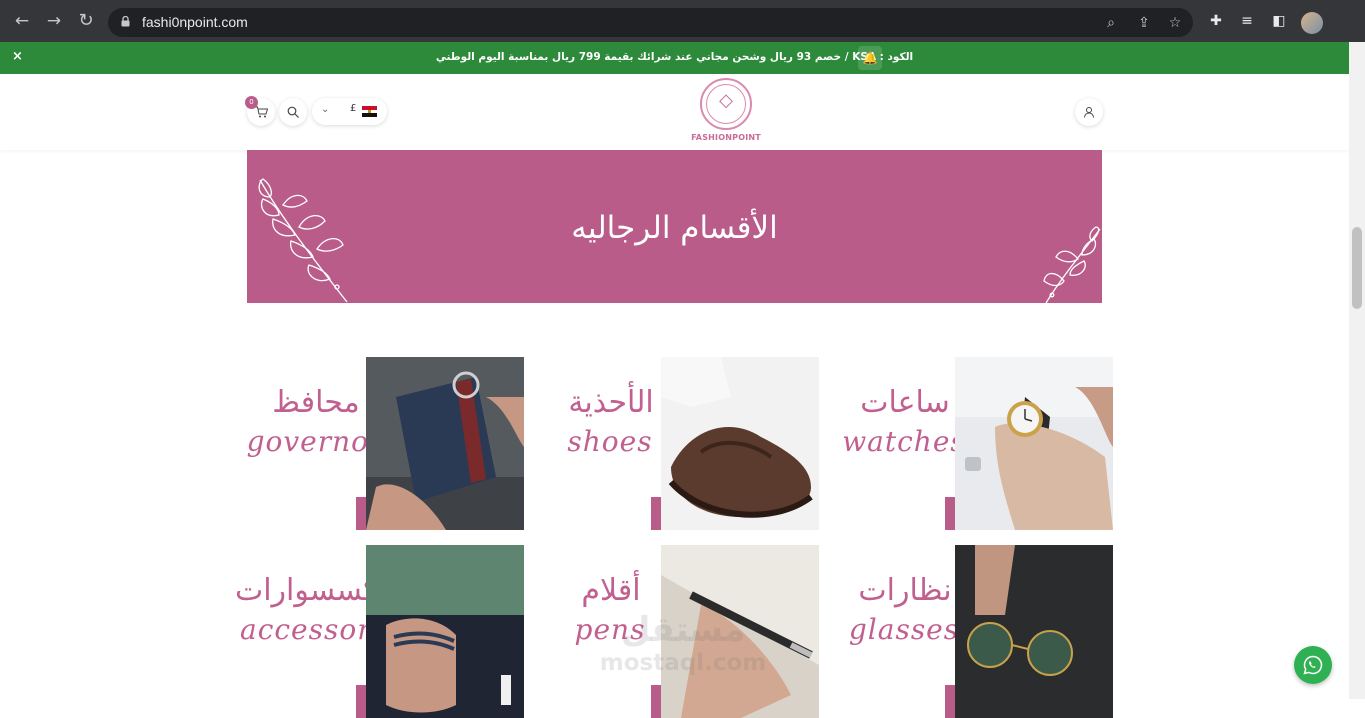 Image resolution: width=1365 pixels, height=718 pixels. I want to click on category-title-ar: محافظ, so click(316, 402).